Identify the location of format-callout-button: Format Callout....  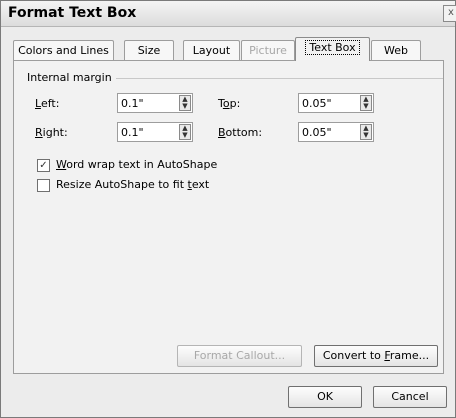
(239, 356).